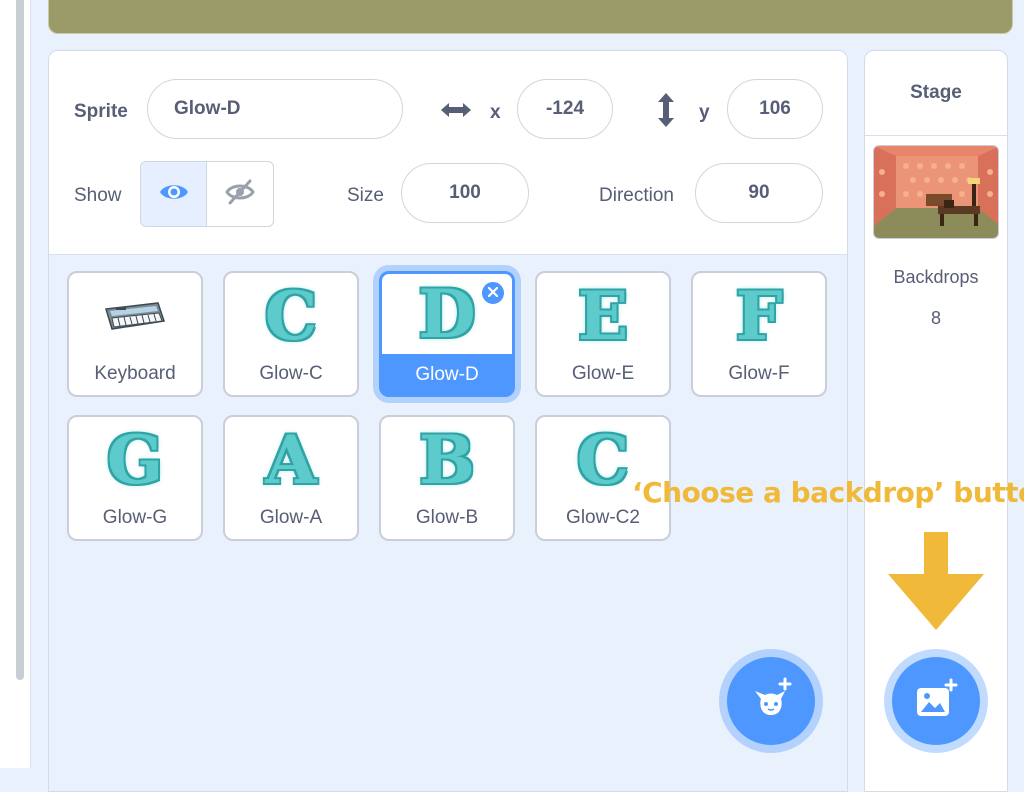 This screenshot has height=792, width=1024. I want to click on left-panel-edge, so click(15, 384).